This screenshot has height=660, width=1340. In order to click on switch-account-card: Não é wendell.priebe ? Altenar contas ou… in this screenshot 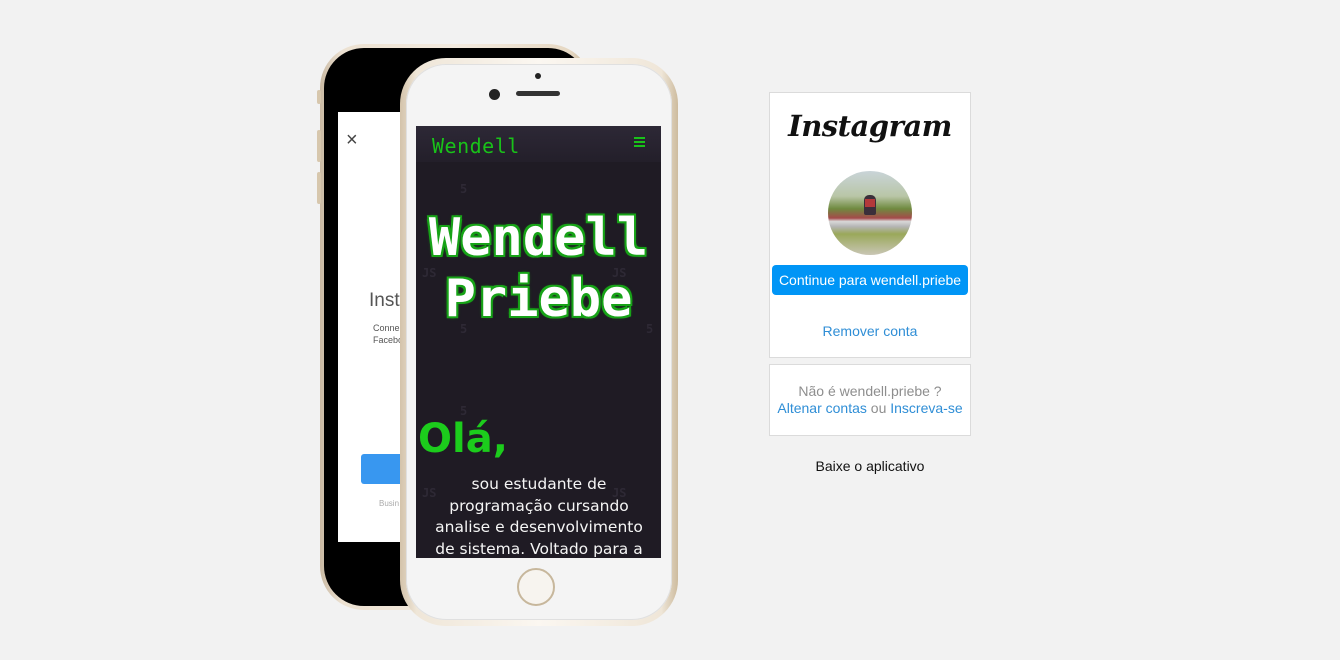, I will do `click(870, 400)`.